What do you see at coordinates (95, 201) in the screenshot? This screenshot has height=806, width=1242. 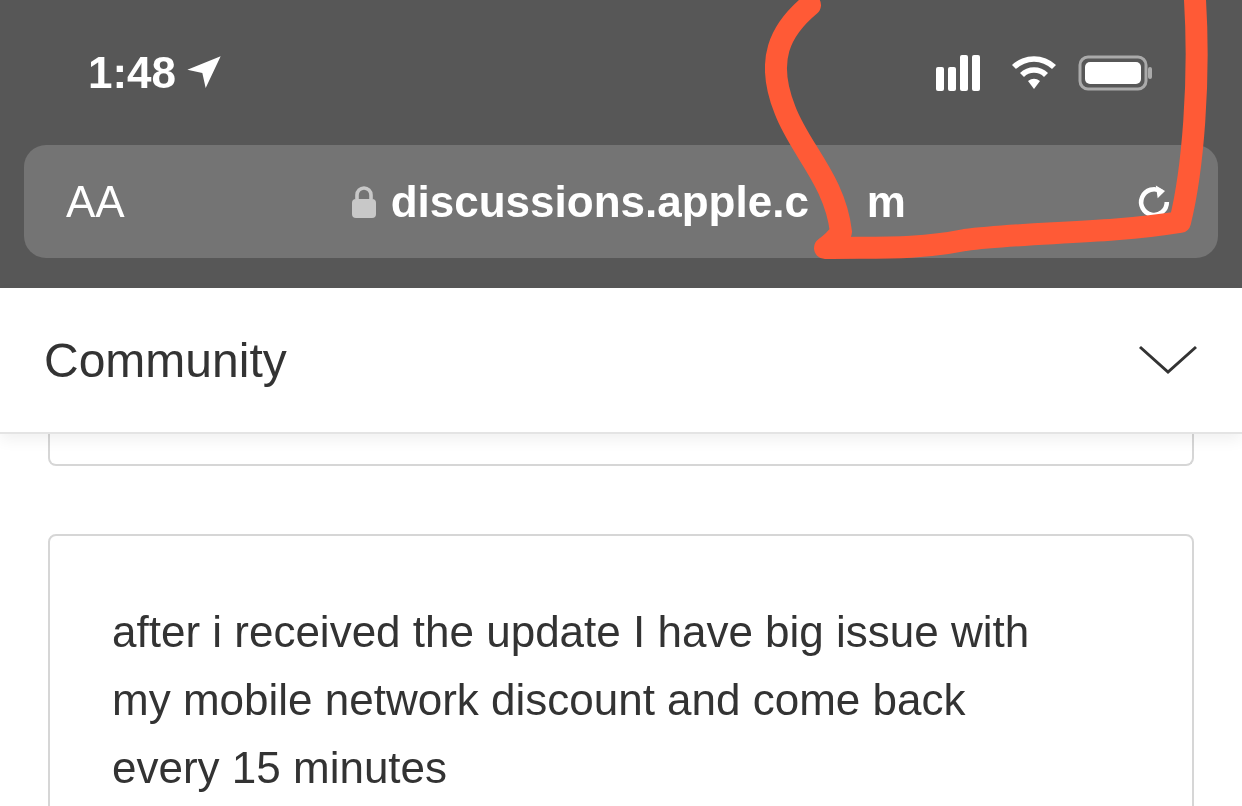 I see `text-size-button: AA` at bounding box center [95, 201].